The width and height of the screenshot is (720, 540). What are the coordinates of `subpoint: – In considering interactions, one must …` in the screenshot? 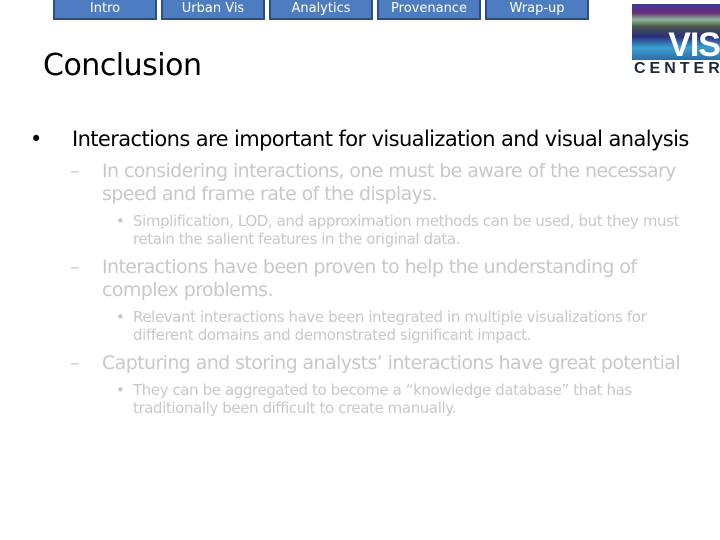 It's located at (360, 183).